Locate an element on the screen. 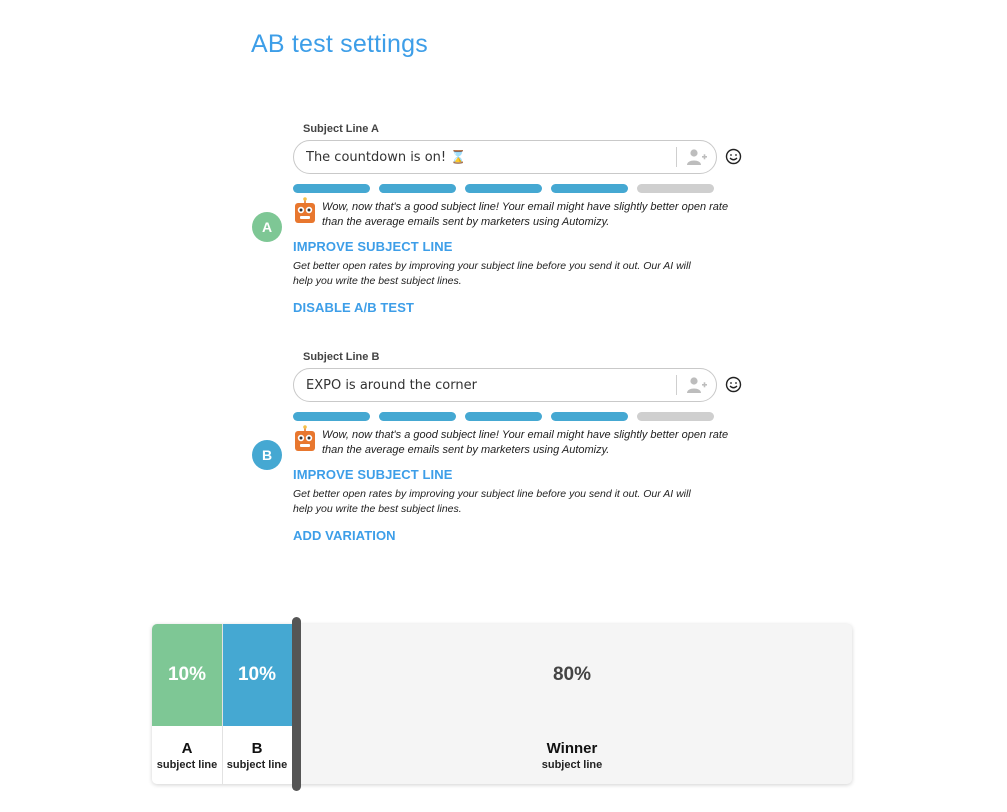 The width and height of the screenshot is (1007, 812). disable-ab-test-link: DISABLE A/B TEST is located at coordinates (353, 307).